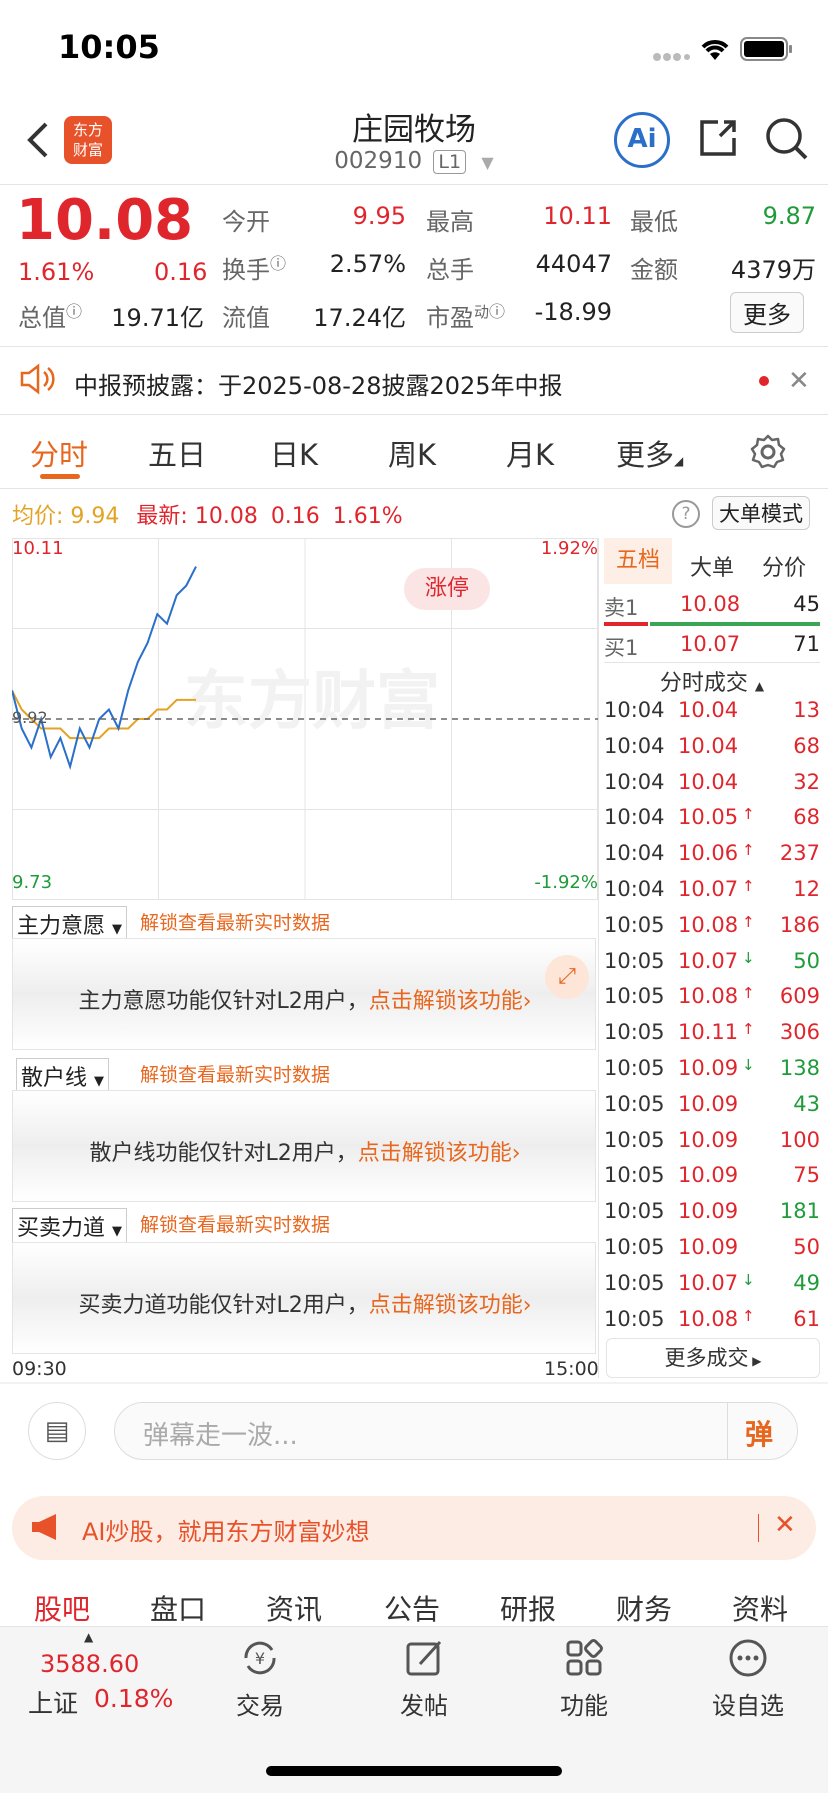 The height and width of the screenshot is (1793, 828). What do you see at coordinates (784, 566) in the screenshot?
I see `side-tab-price-split: 分价` at bounding box center [784, 566].